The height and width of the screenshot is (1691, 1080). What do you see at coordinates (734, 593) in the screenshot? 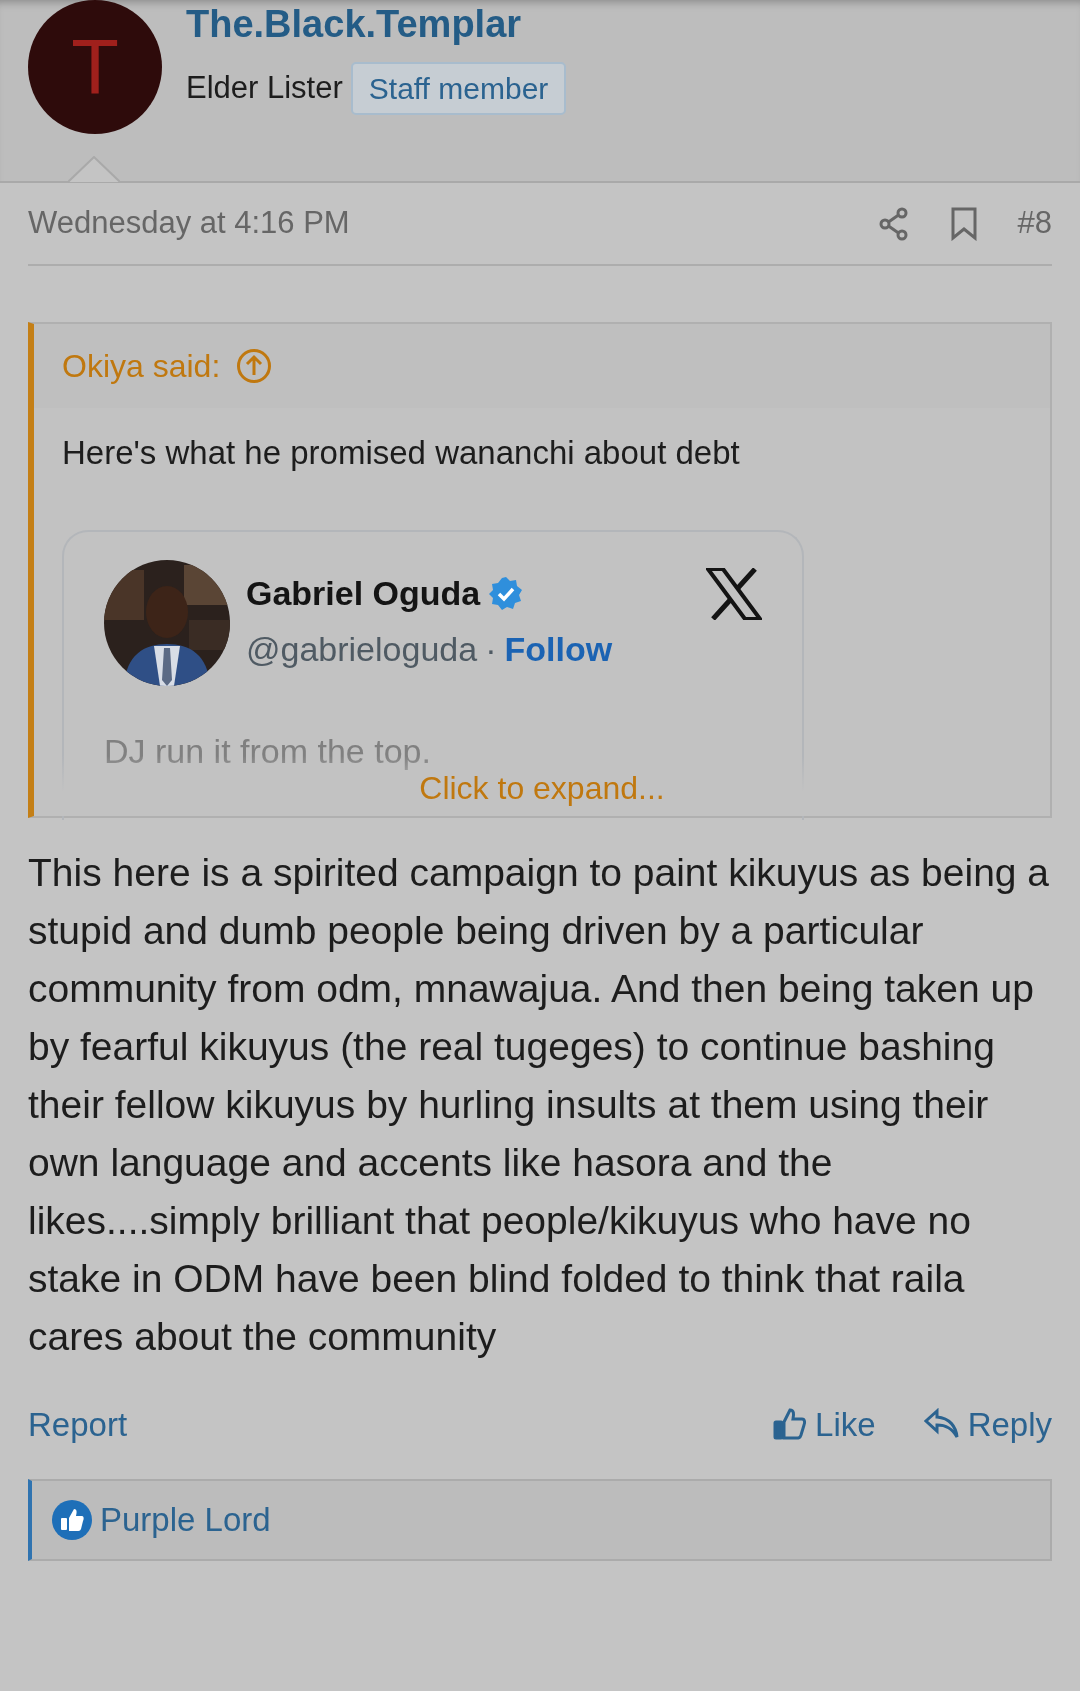
I see `x-logo-icon` at bounding box center [734, 593].